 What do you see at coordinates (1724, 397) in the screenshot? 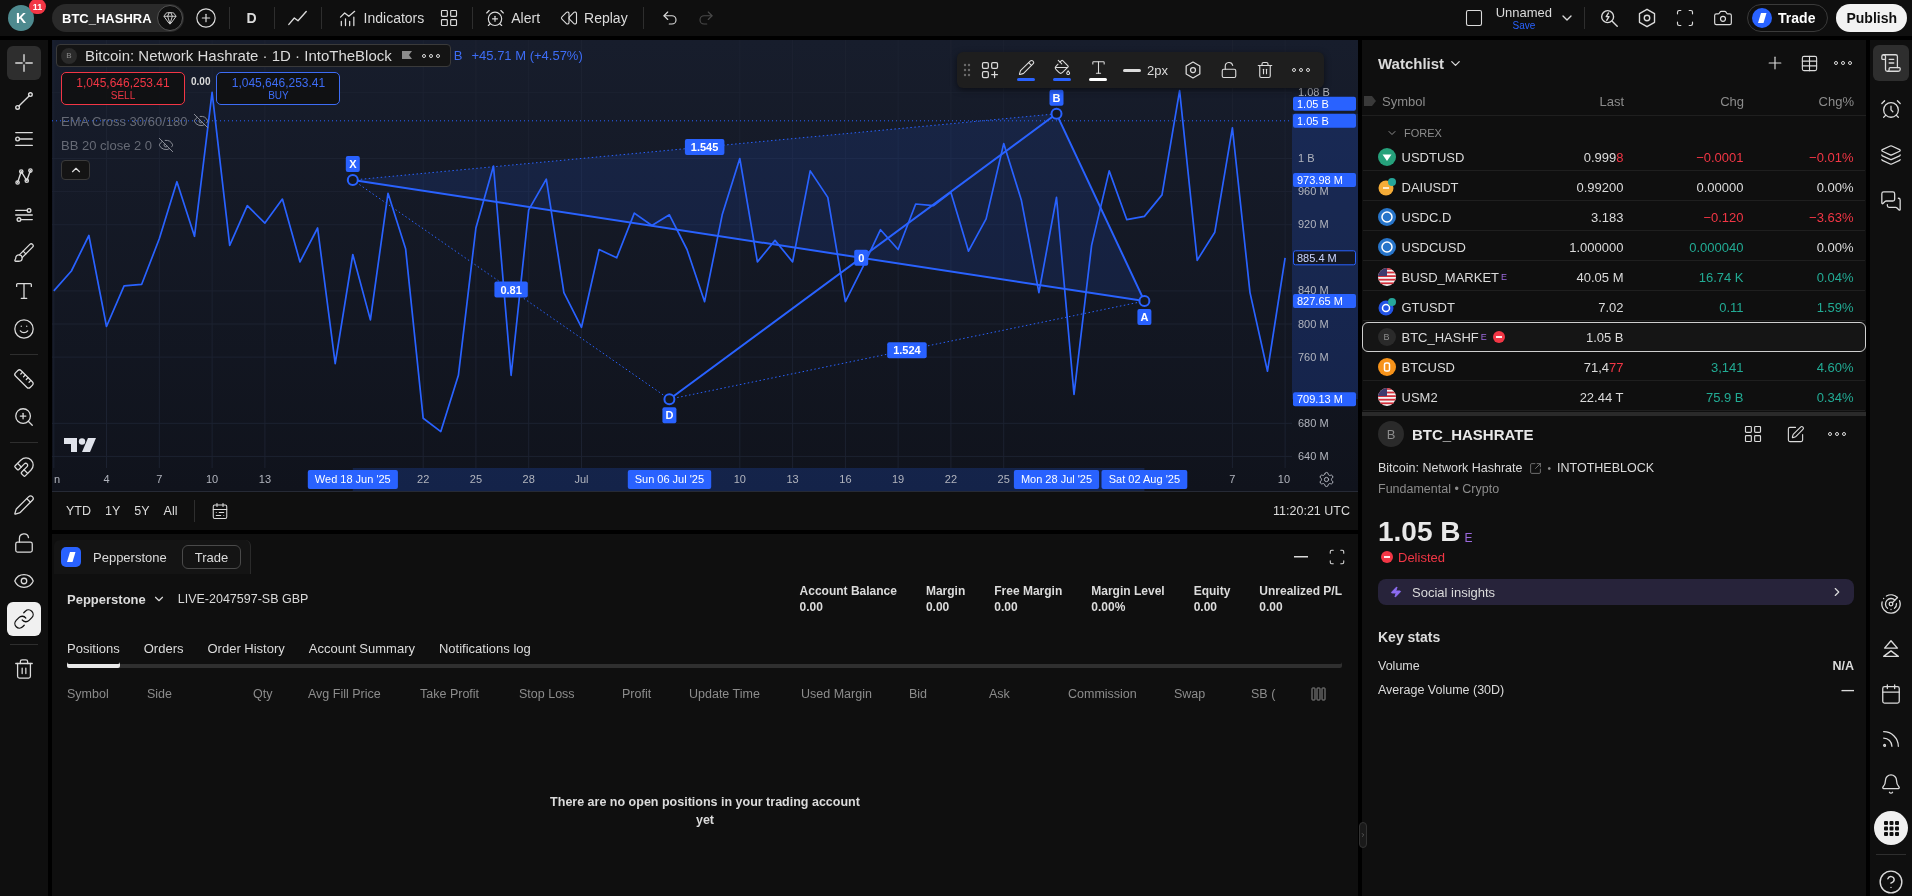
I see `price-change: 75.9 B` at bounding box center [1724, 397].